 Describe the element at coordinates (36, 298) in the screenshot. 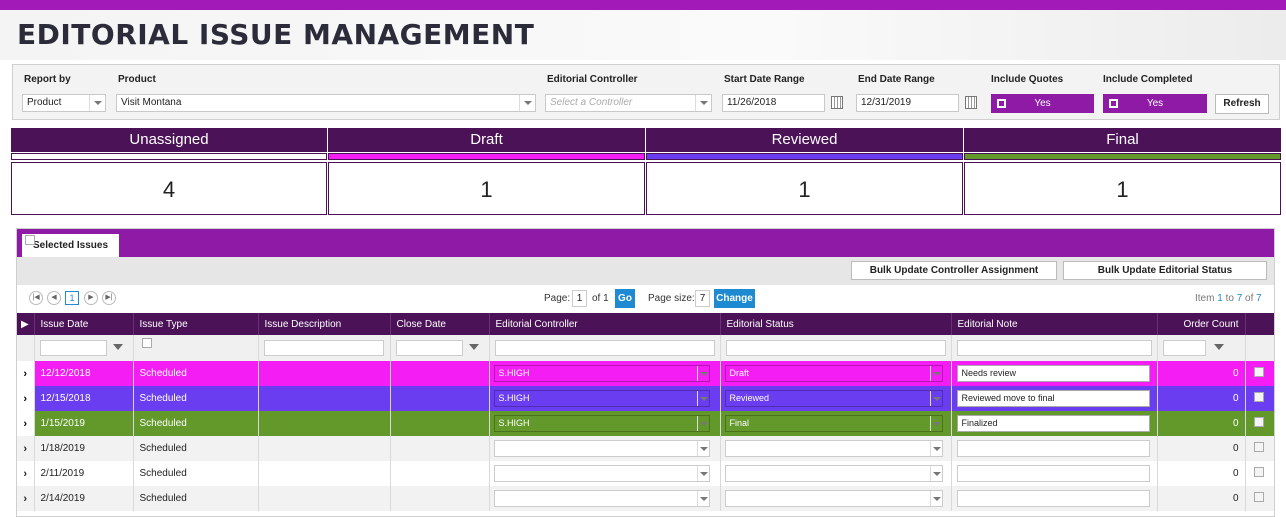

I see `first-page-icon: |◀` at that location.